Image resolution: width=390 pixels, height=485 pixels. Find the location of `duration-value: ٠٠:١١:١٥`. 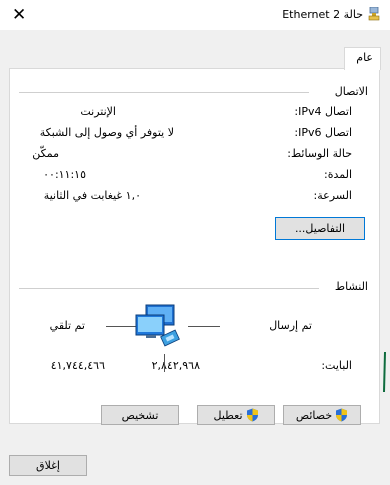

duration-value: ٠٠:١١:١٥ is located at coordinates (64, 174).